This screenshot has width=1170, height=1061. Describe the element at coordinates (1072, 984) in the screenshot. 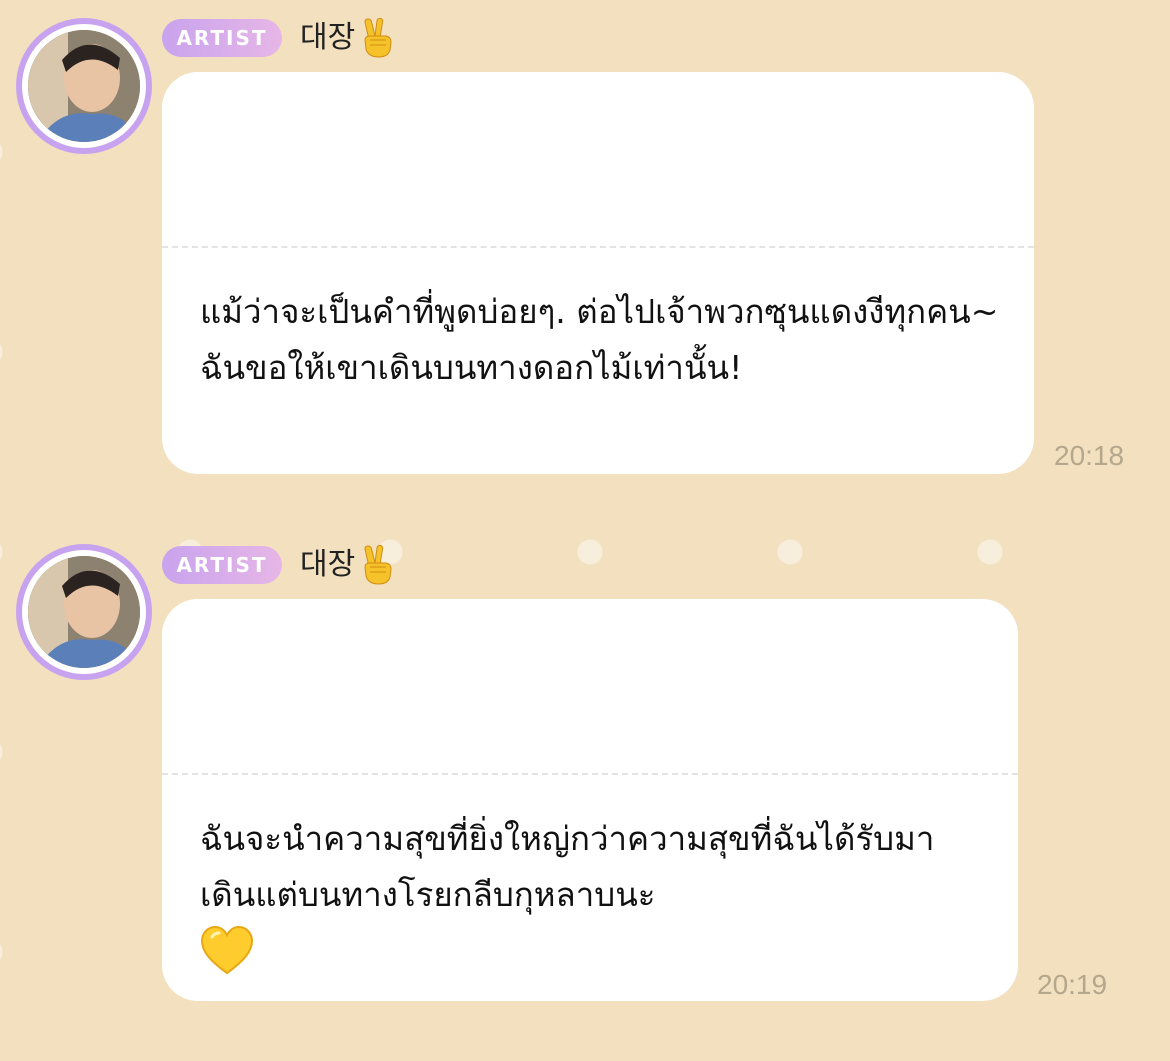

I see `message-time: 20:19` at that location.